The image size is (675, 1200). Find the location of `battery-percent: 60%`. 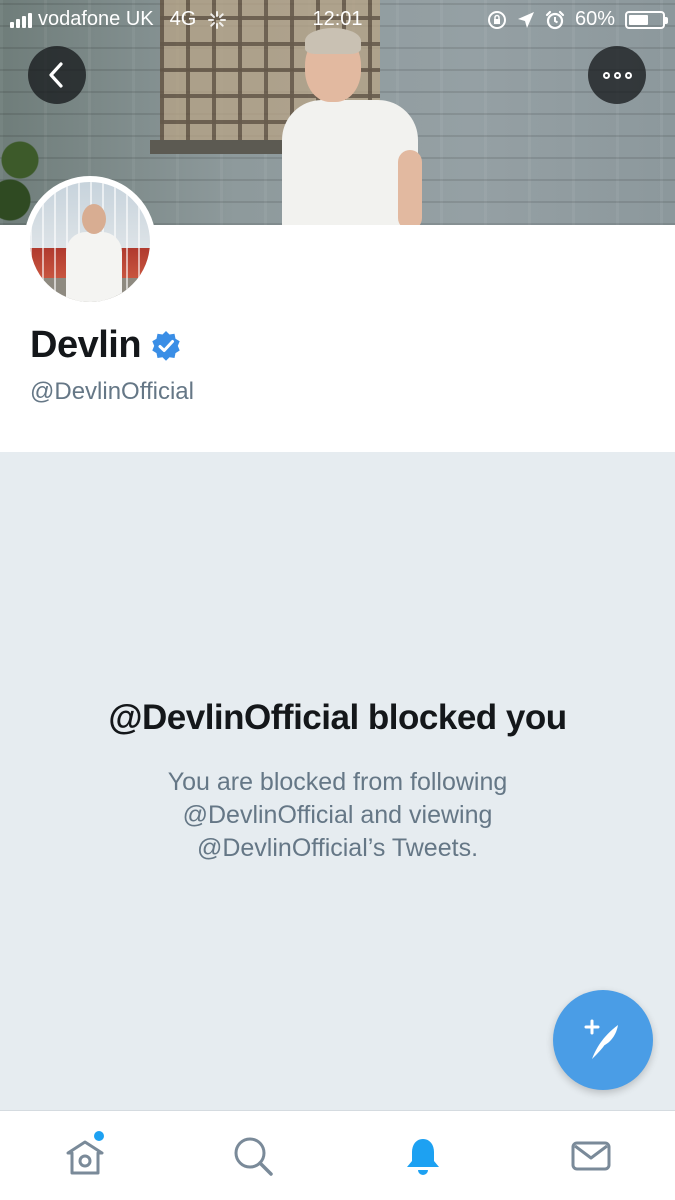

battery-percent: 60% is located at coordinates (594, 19).